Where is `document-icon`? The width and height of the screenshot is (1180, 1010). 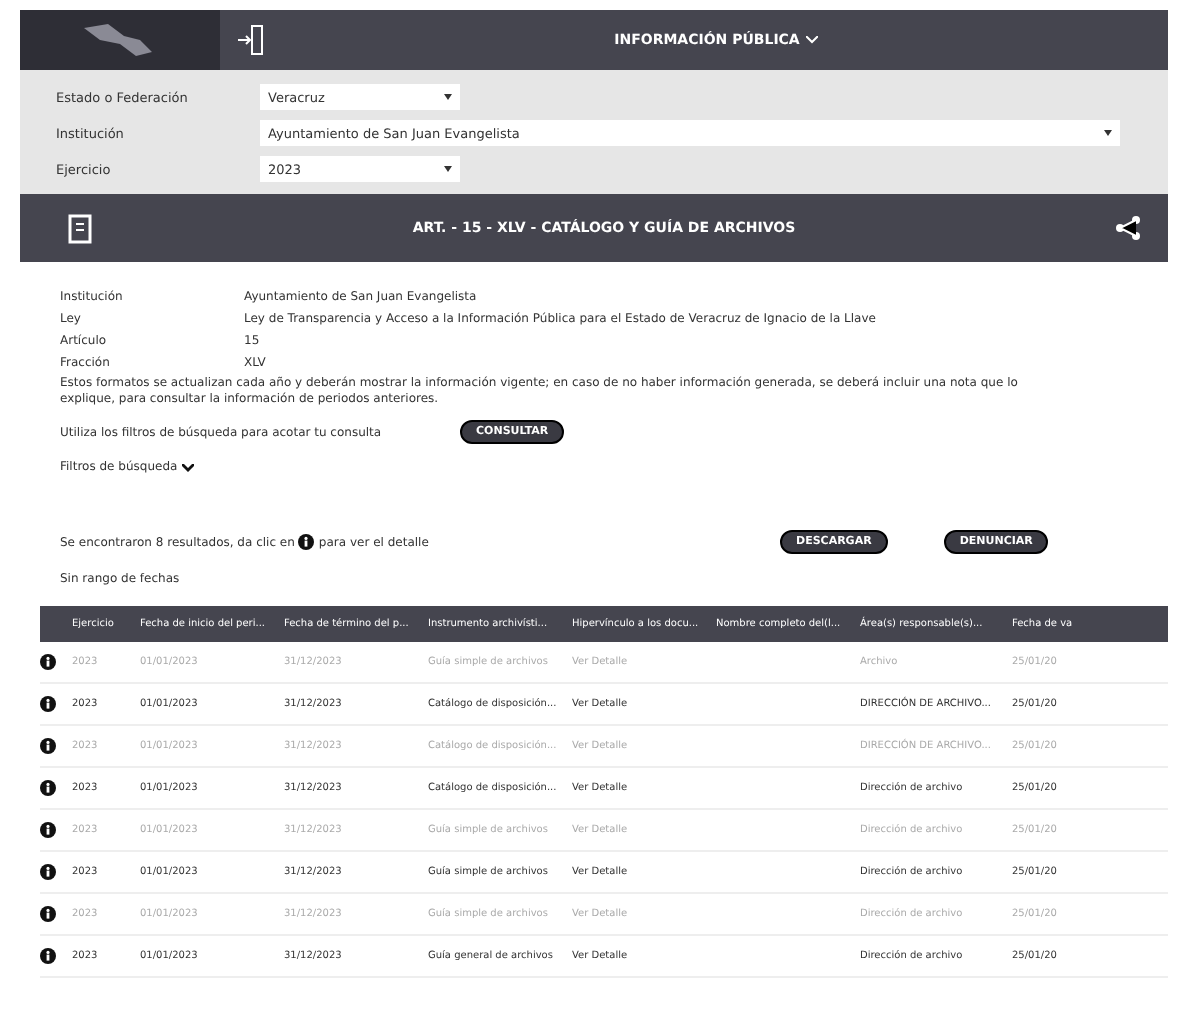 document-icon is located at coordinates (80, 228).